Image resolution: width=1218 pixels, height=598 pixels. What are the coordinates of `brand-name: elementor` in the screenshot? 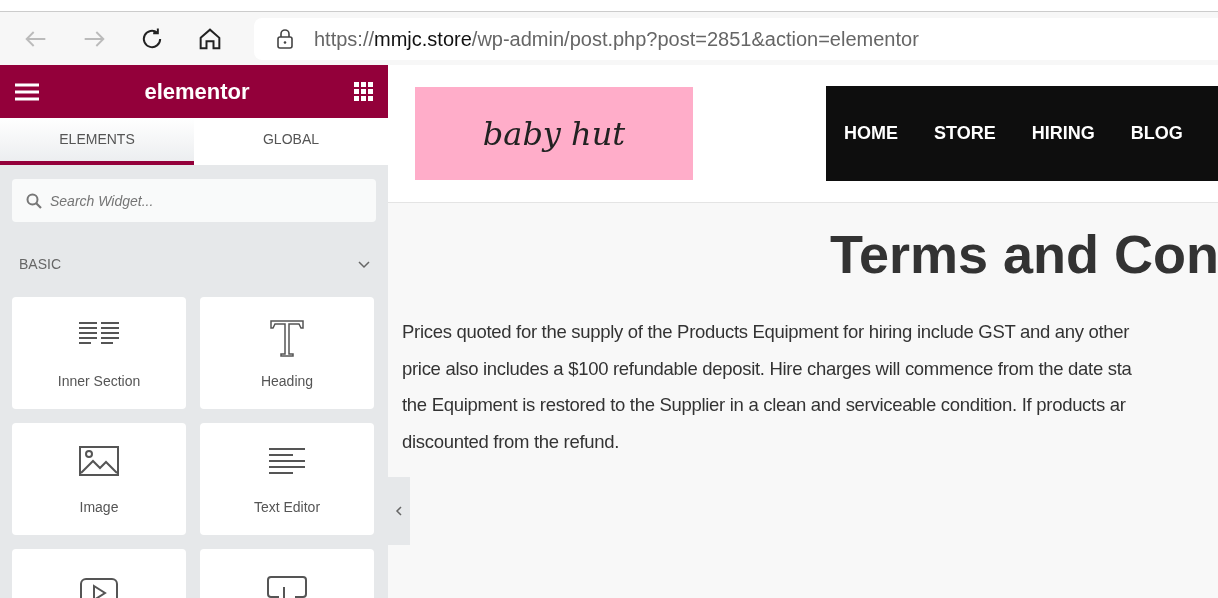 It's located at (197, 92).